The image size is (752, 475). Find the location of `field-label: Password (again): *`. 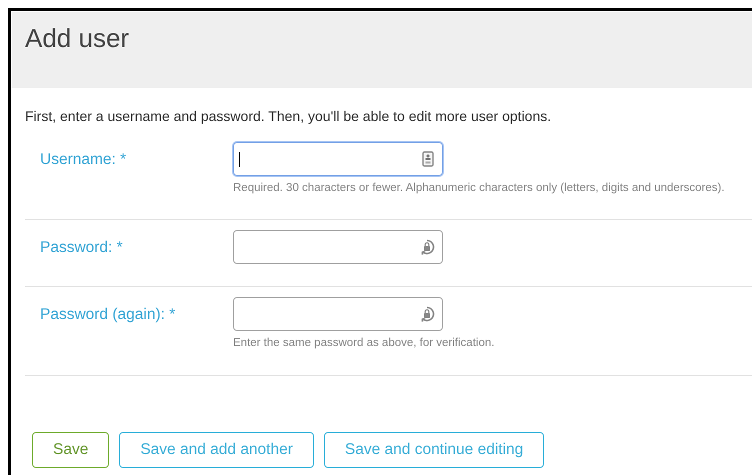

field-label: Password (again): * is located at coordinates (108, 315).